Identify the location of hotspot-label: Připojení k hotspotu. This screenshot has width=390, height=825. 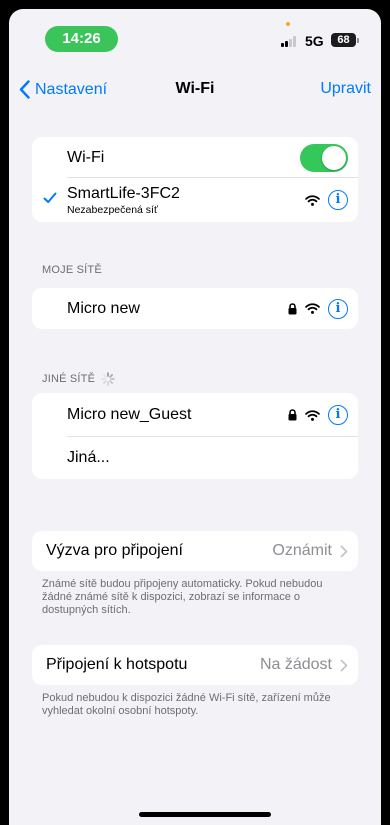
(117, 664).